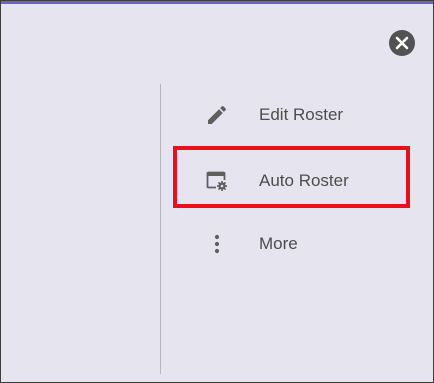  What do you see at coordinates (217, 181) in the screenshot?
I see `calendar-gear-icon` at bounding box center [217, 181].